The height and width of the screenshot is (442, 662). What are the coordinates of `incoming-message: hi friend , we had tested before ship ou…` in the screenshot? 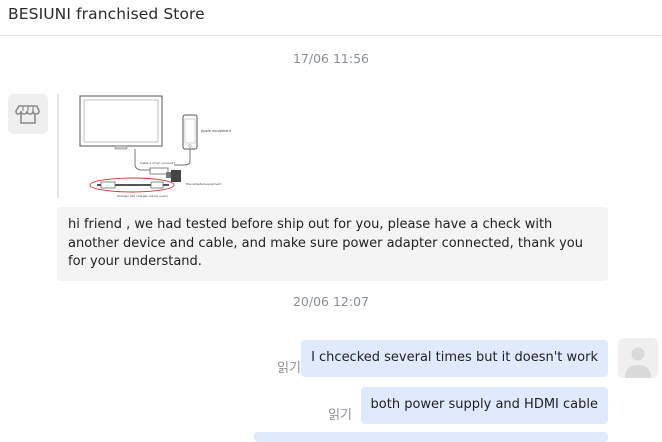 It's located at (332, 244).